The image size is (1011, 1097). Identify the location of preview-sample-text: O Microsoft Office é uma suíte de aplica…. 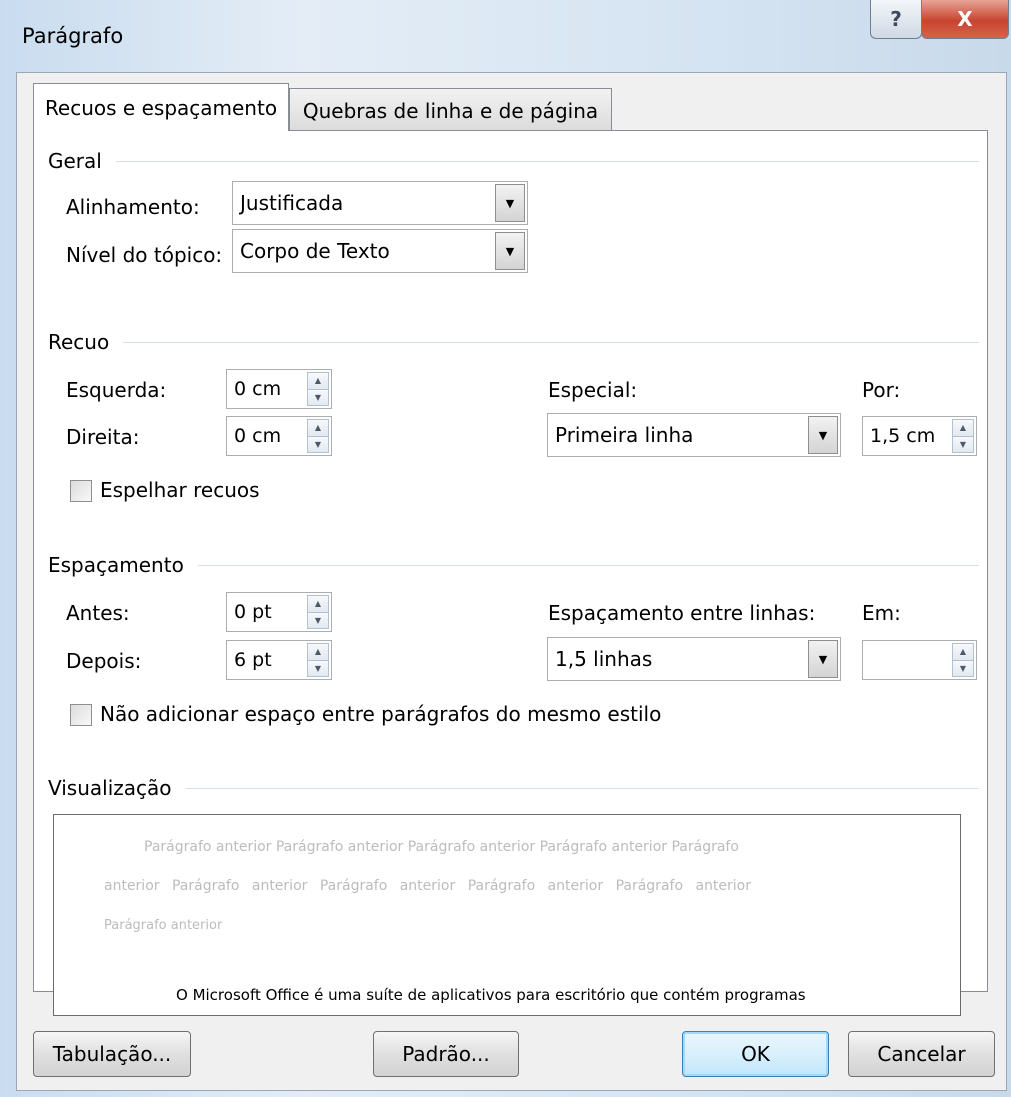
(491, 995).